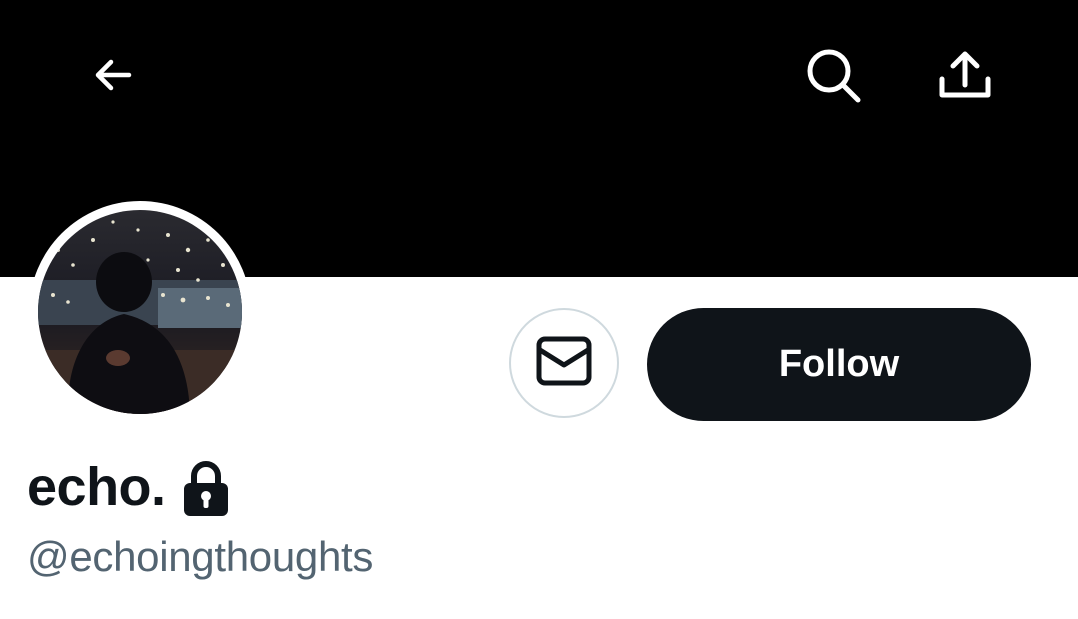 Image resolution: width=1078 pixels, height=619 pixels. I want to click on avatar, so click(140, 312).